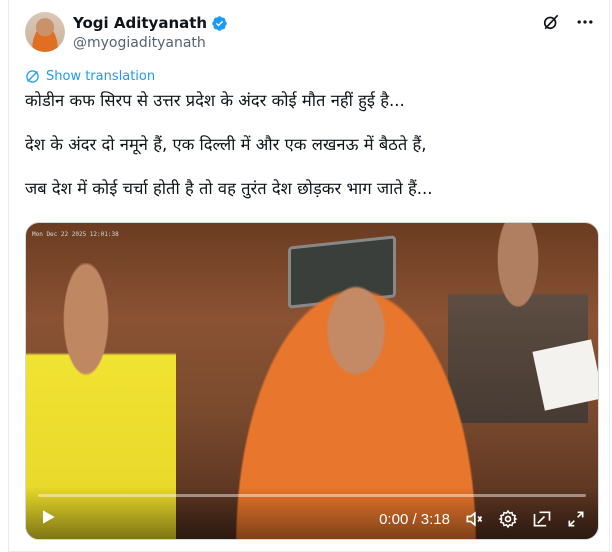 The width and height of the screenshot is (612, 552). What do you see at coordinates (576, 519) in the screenshot?
I see `fullscreen-icon` at bounding box center [576, 519].